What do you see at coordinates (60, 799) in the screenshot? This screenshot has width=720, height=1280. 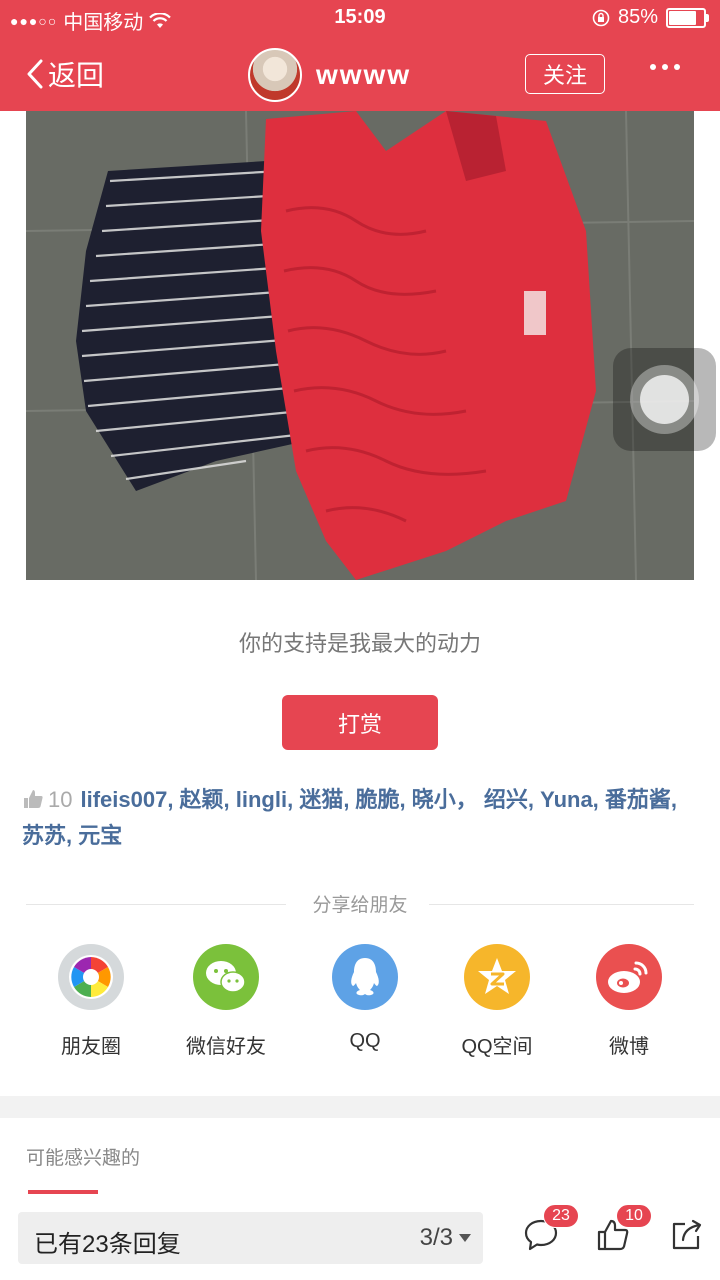 I see `likes-count: 10` at bounding box center [60, 799].